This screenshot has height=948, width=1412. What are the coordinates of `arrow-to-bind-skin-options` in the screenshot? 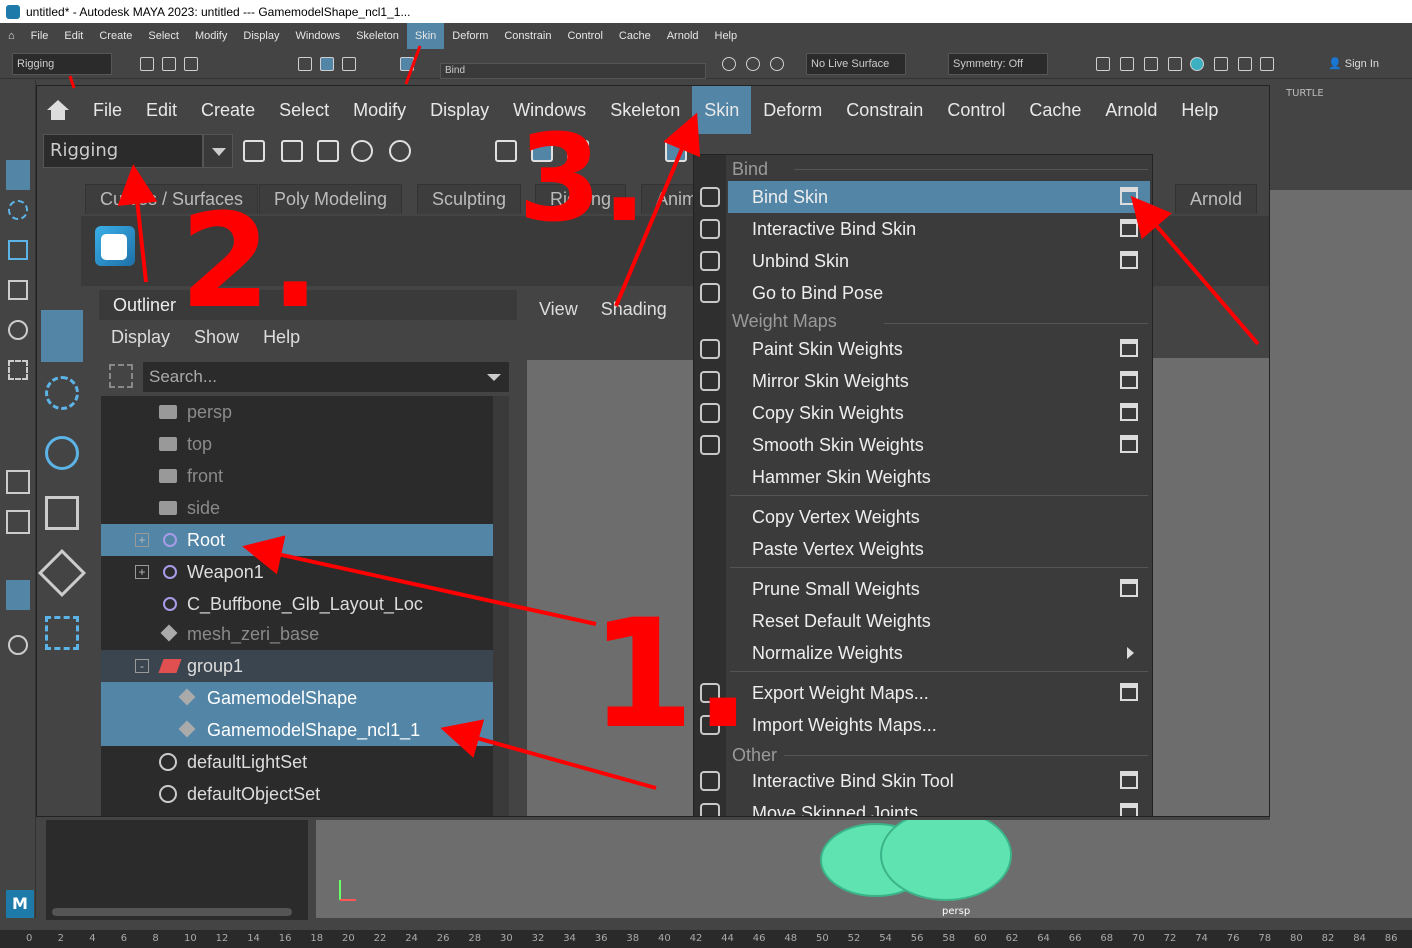 It's located at (1195, 270).